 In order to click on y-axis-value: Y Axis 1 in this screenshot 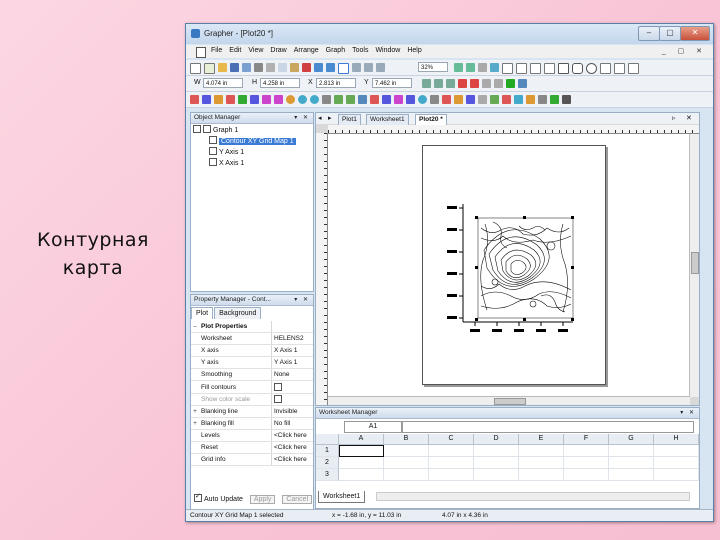, I will do `click(292, 363)`.